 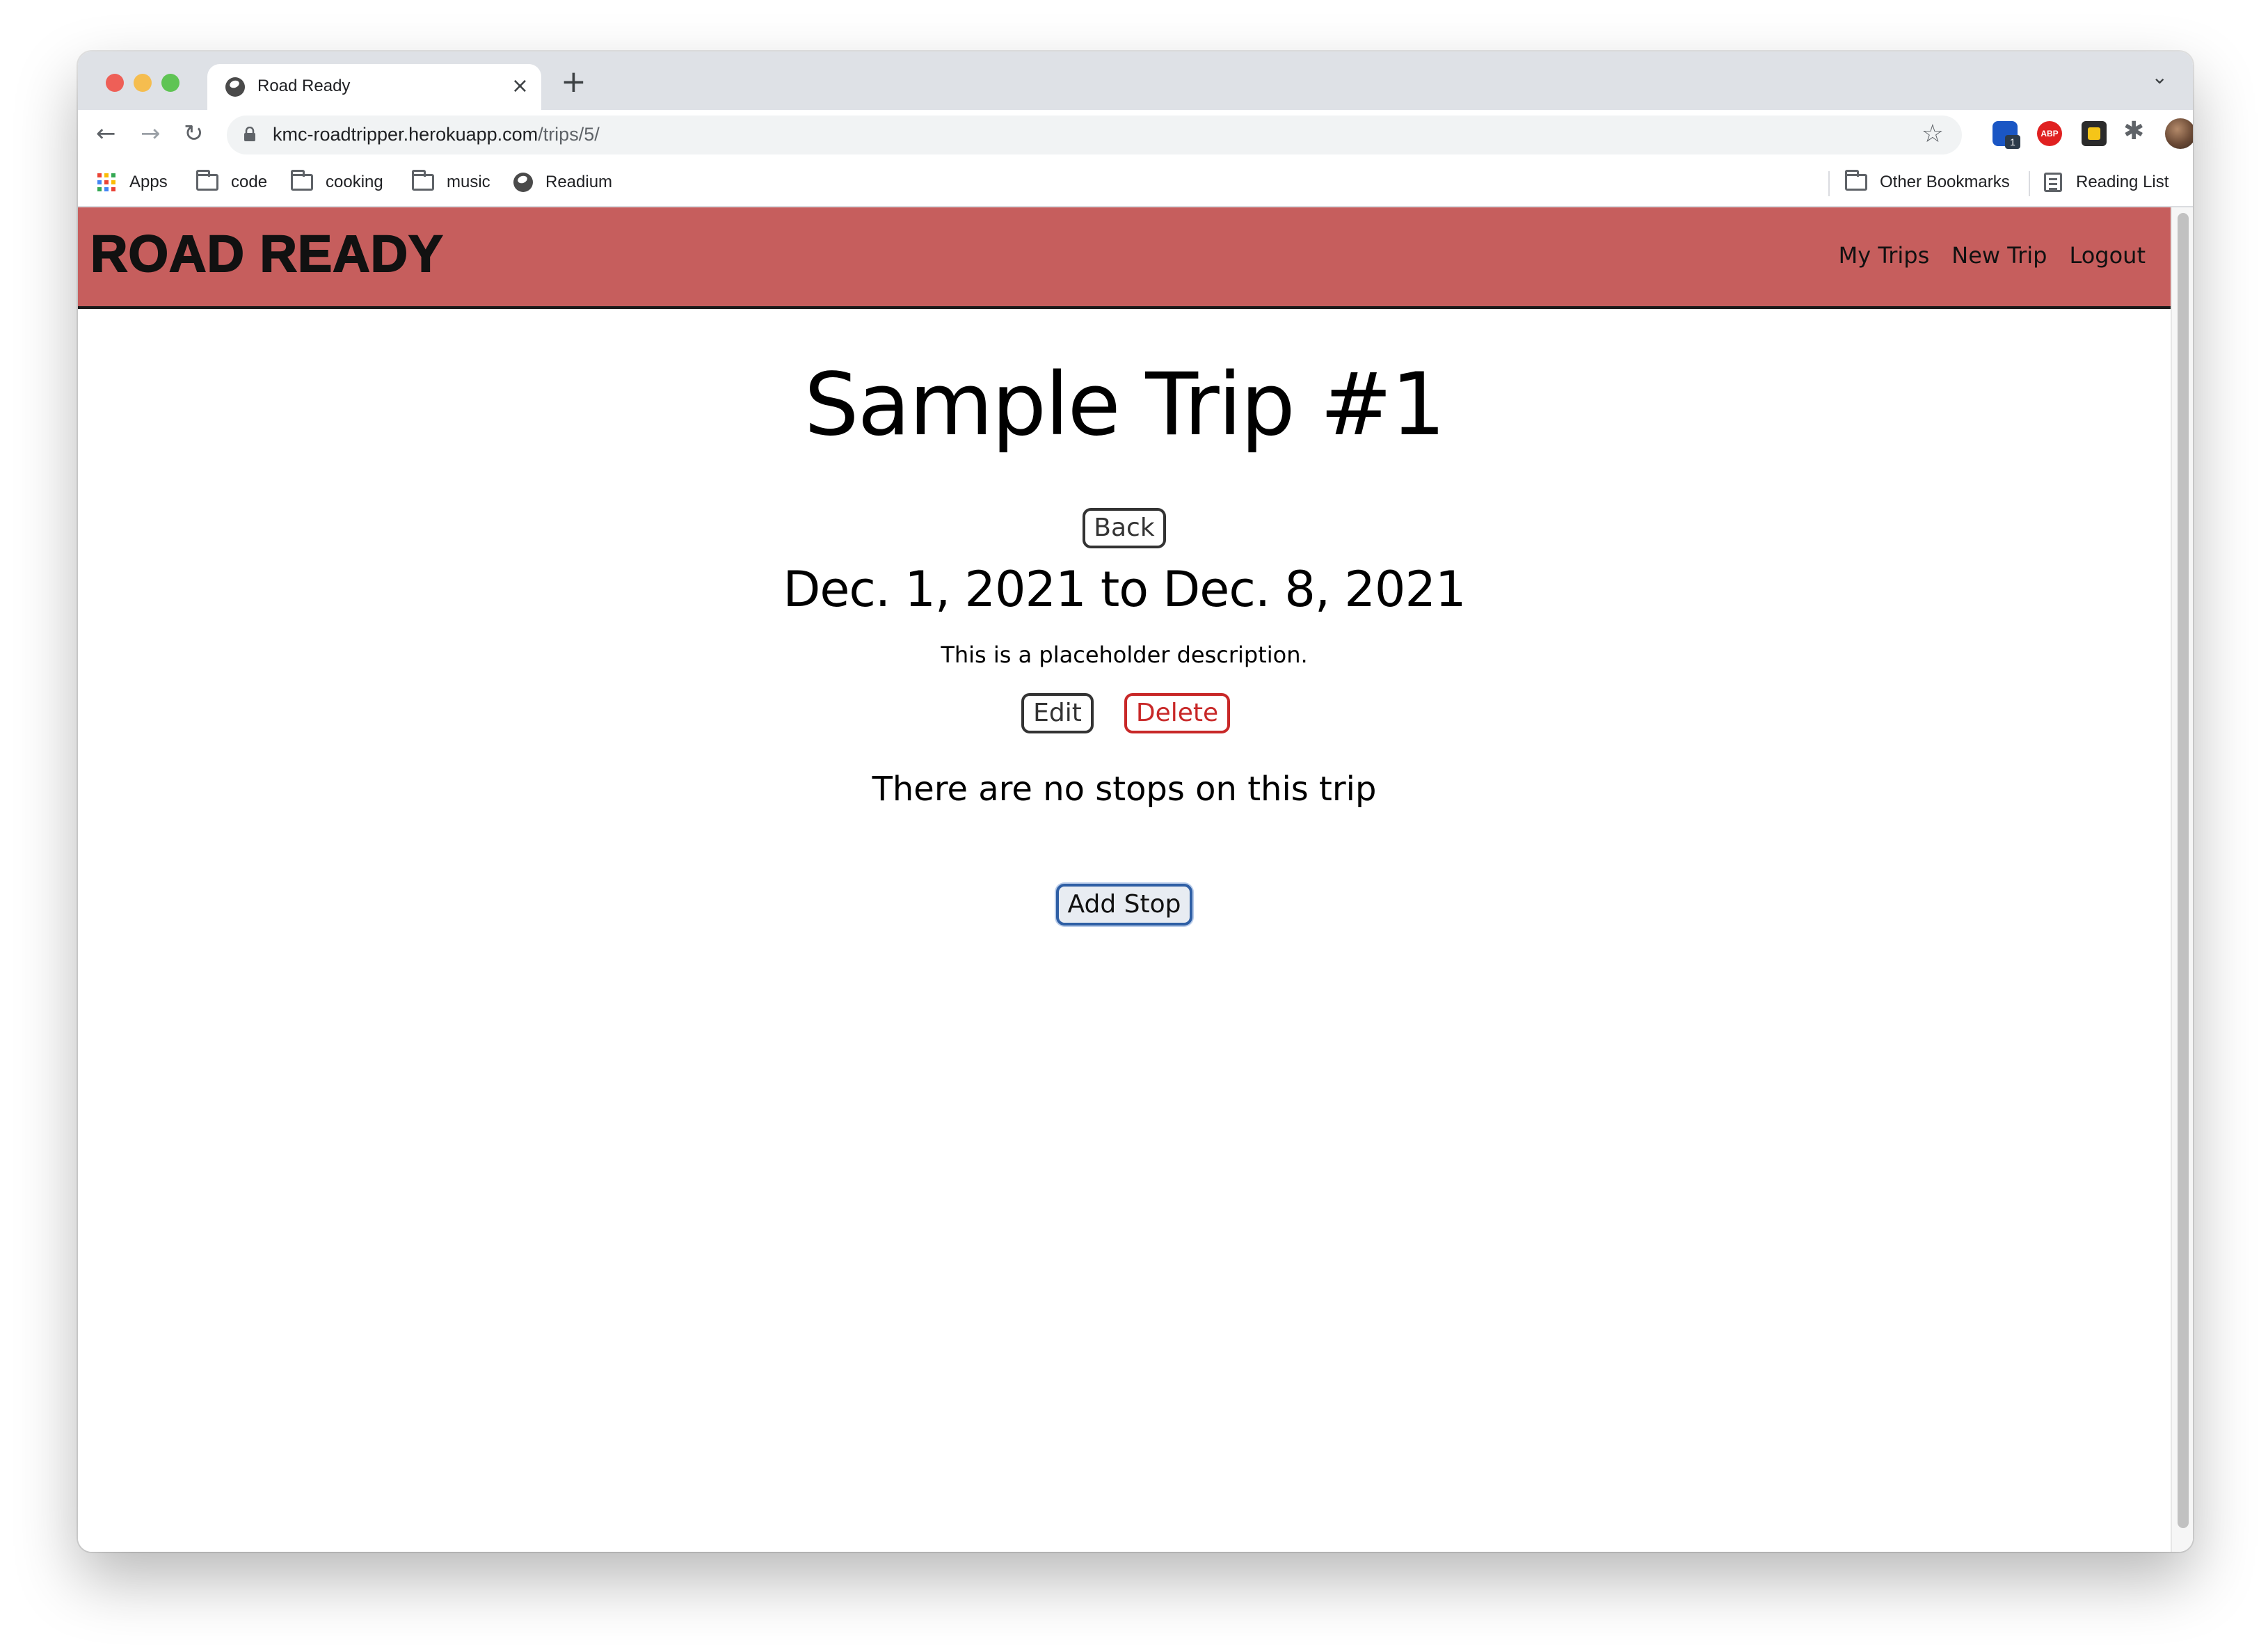 I want to click on apps-grid-icon, so click(x=106, y=182).